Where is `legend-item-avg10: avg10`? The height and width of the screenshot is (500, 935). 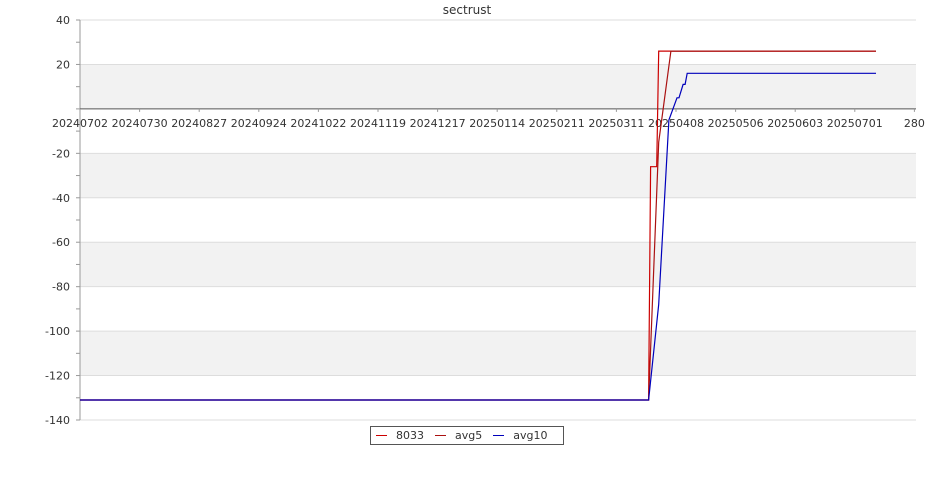
legend-item-avg10: avg10 is located at coordinates (520, 435).